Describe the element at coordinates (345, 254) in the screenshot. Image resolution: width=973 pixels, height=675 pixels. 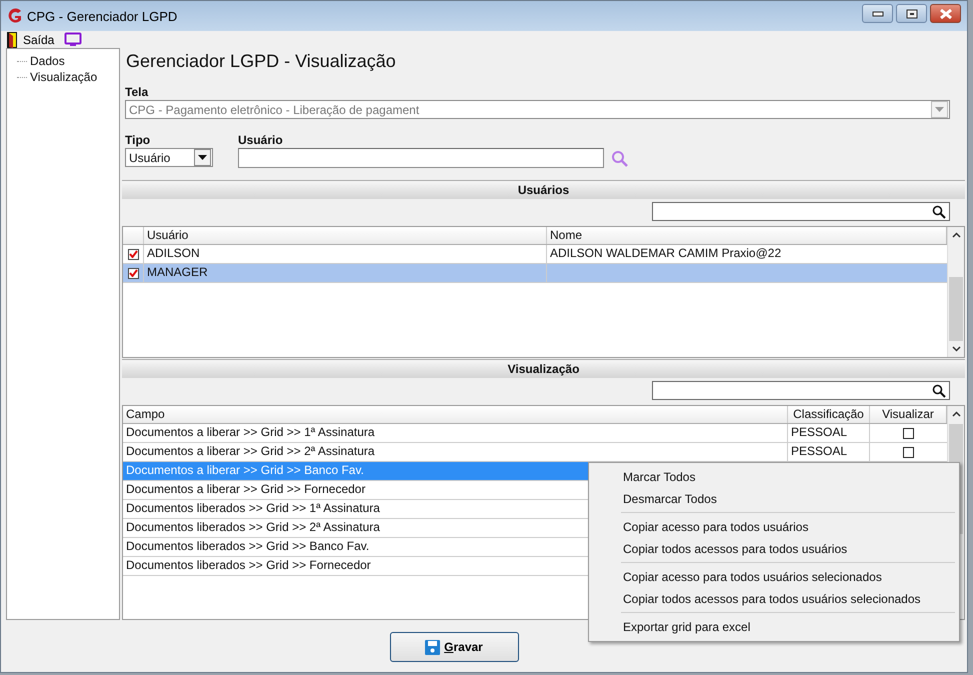
I see `table-cell: ADILSON` at that location.